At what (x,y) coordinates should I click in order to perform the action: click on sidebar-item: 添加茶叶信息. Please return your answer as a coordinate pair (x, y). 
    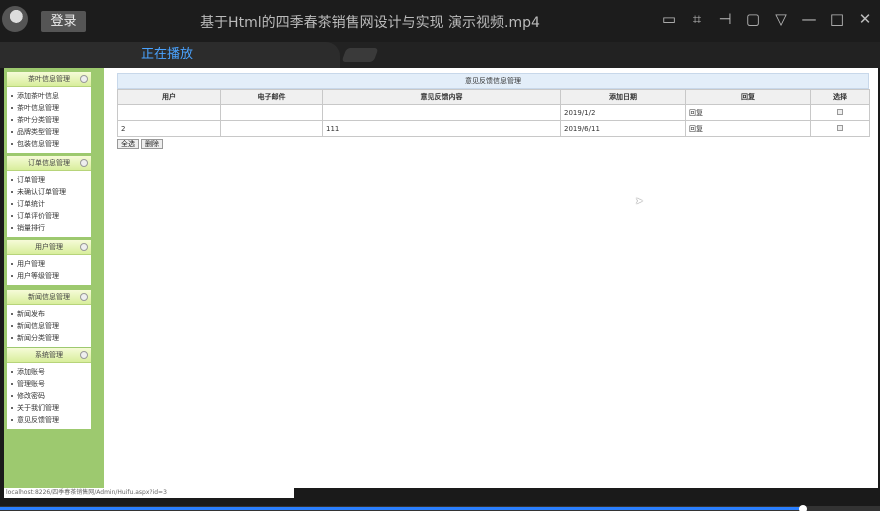
    Looking at the image, I should click on (49, 96).